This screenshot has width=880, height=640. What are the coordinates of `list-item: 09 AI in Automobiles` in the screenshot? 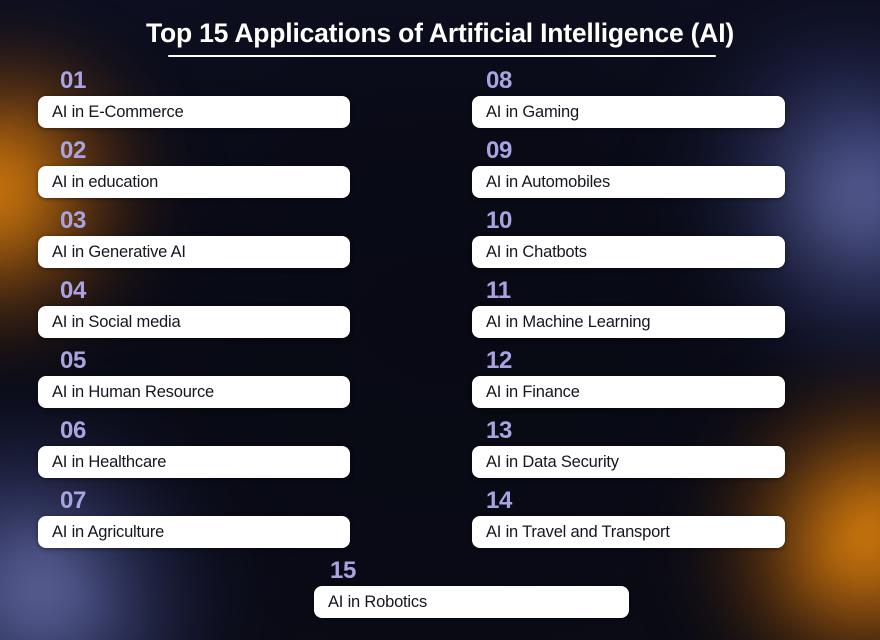 It's located at (628, 168).